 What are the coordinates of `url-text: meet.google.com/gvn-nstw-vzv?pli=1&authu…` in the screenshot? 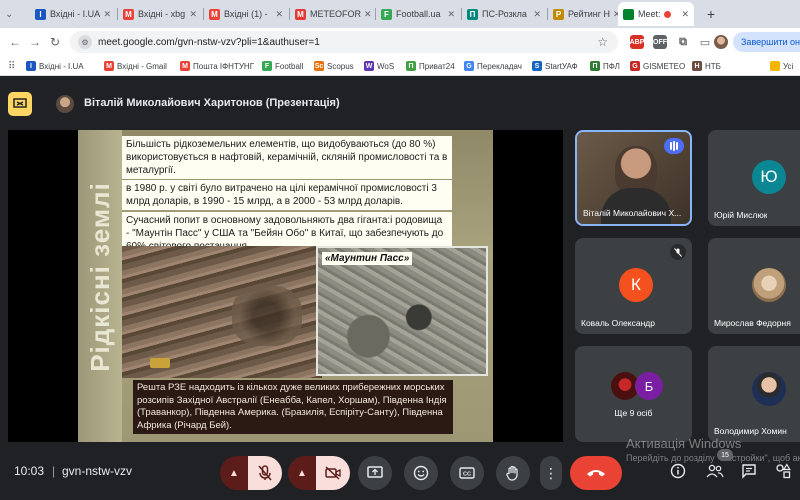 It's located at (209, 42).